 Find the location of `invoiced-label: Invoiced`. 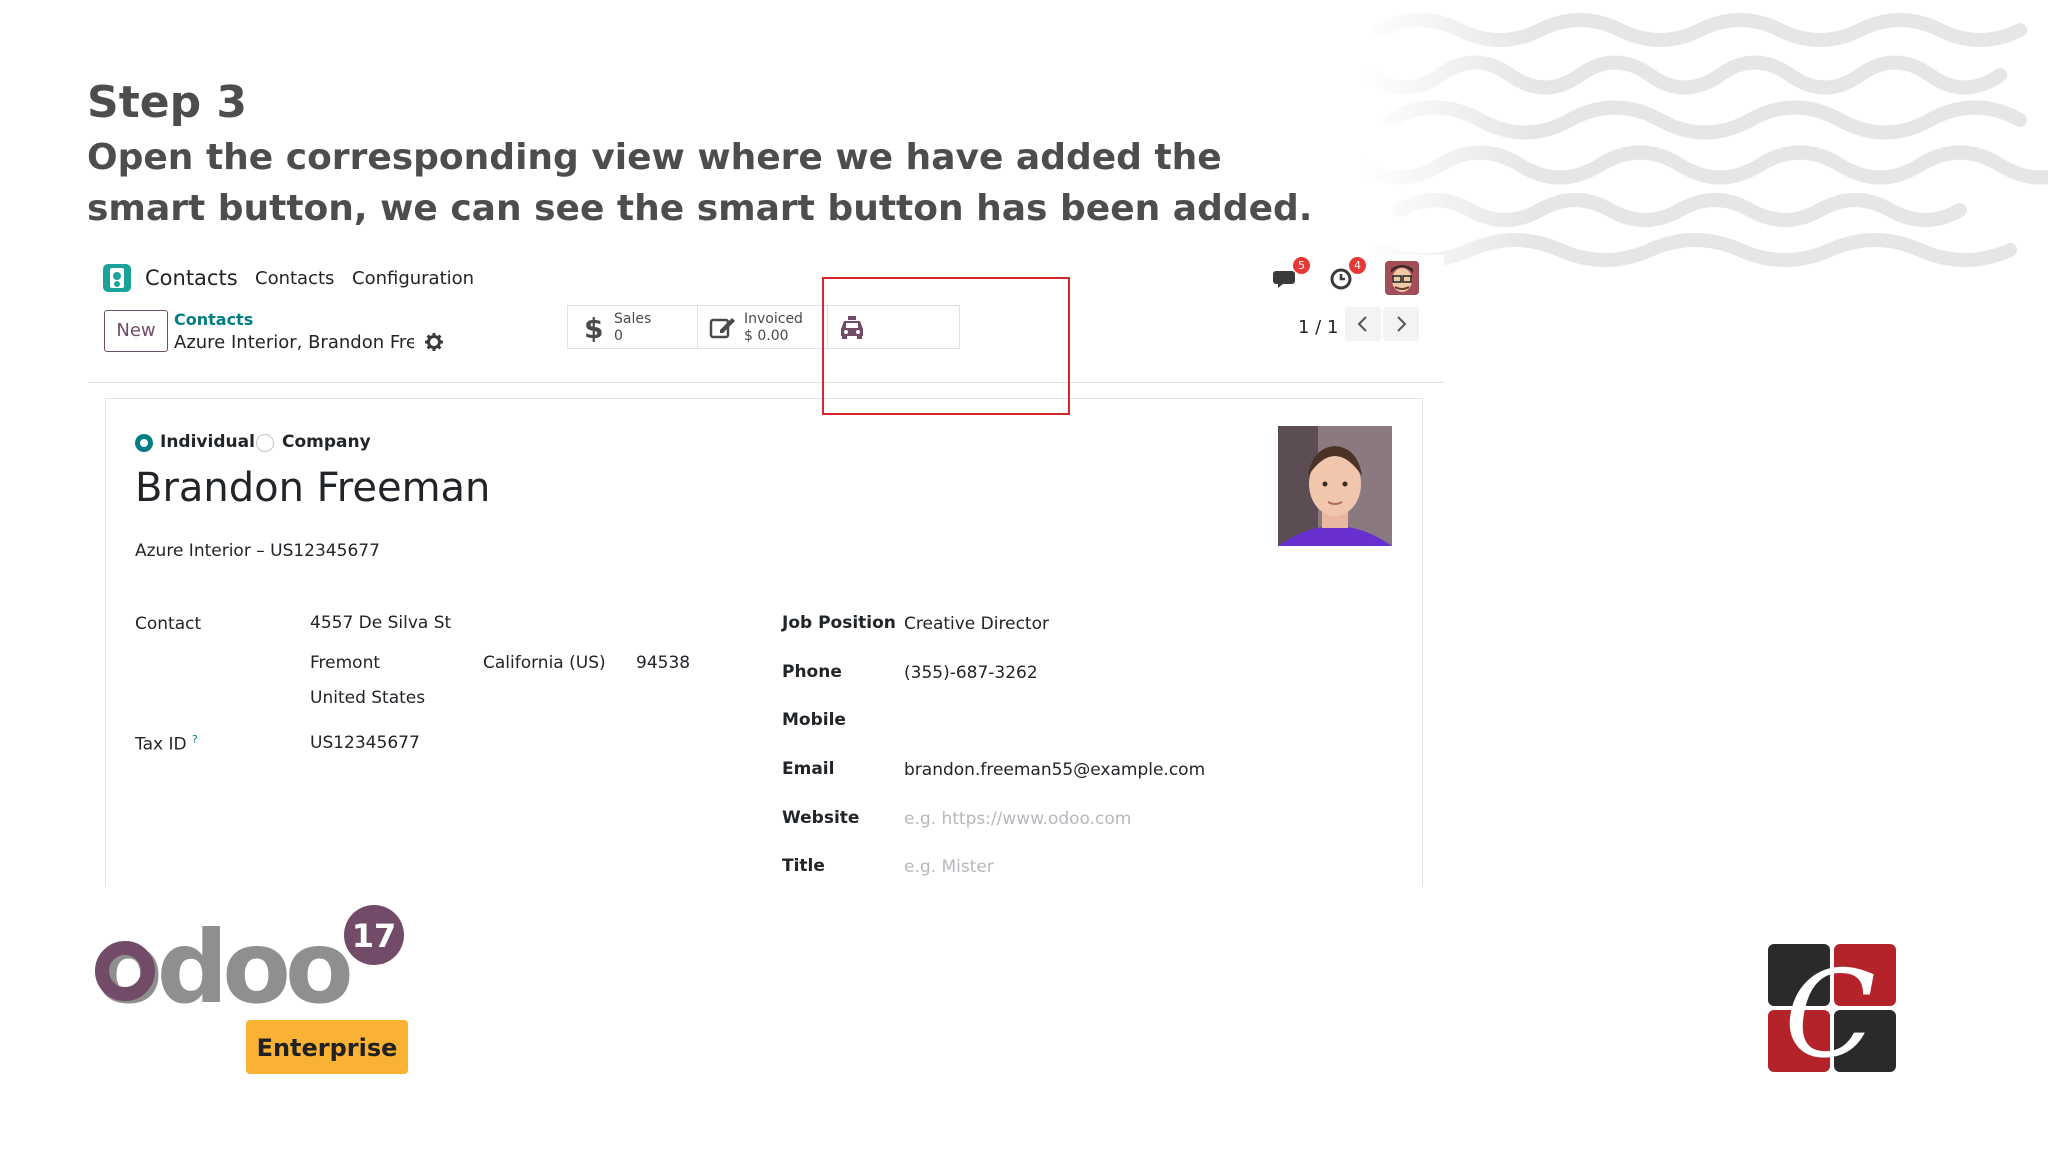

invoiced-label: Invoiced is located at coordinates (773, 319).